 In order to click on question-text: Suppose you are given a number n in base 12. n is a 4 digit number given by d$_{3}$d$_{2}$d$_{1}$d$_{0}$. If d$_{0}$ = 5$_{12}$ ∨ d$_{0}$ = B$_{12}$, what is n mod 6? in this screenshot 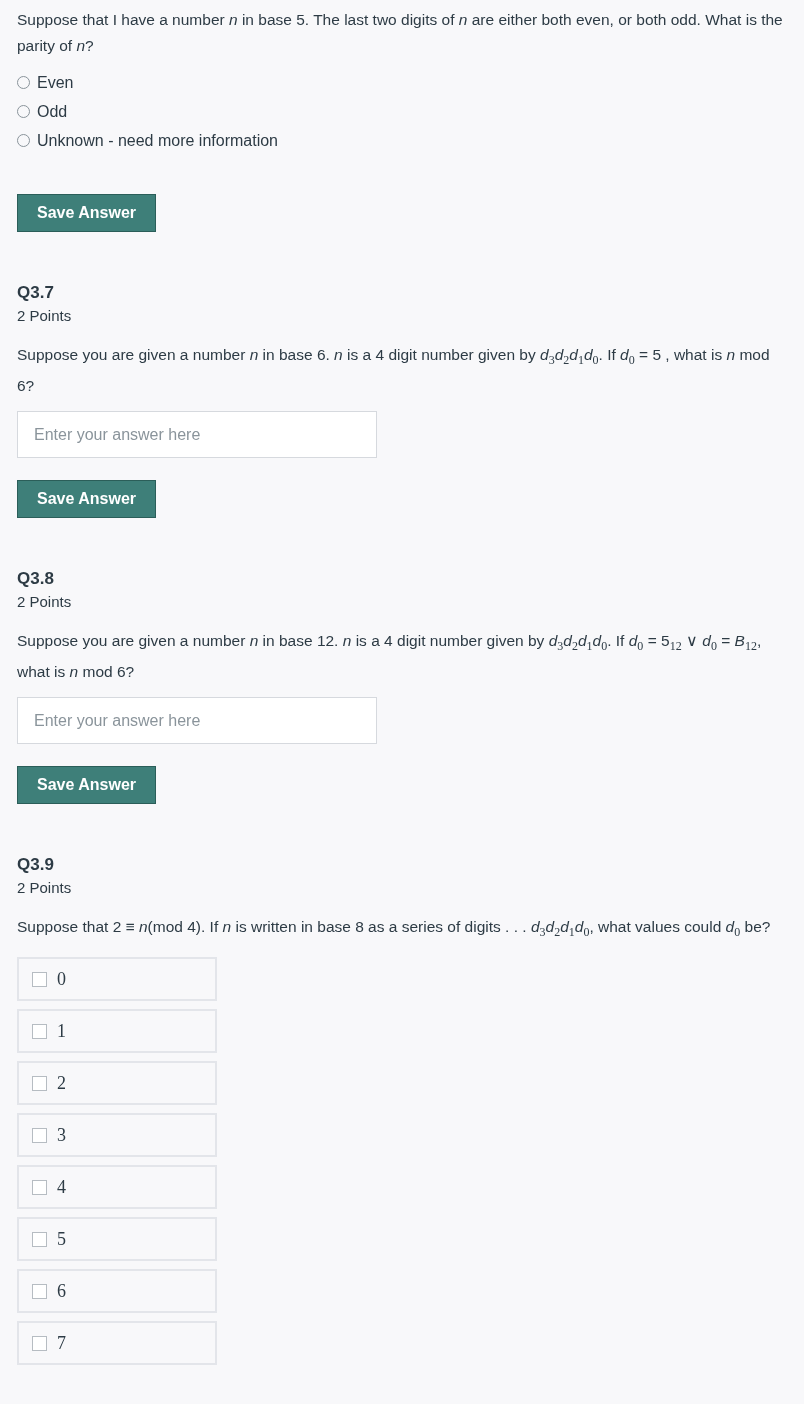, I will do `click(390, 657)`.